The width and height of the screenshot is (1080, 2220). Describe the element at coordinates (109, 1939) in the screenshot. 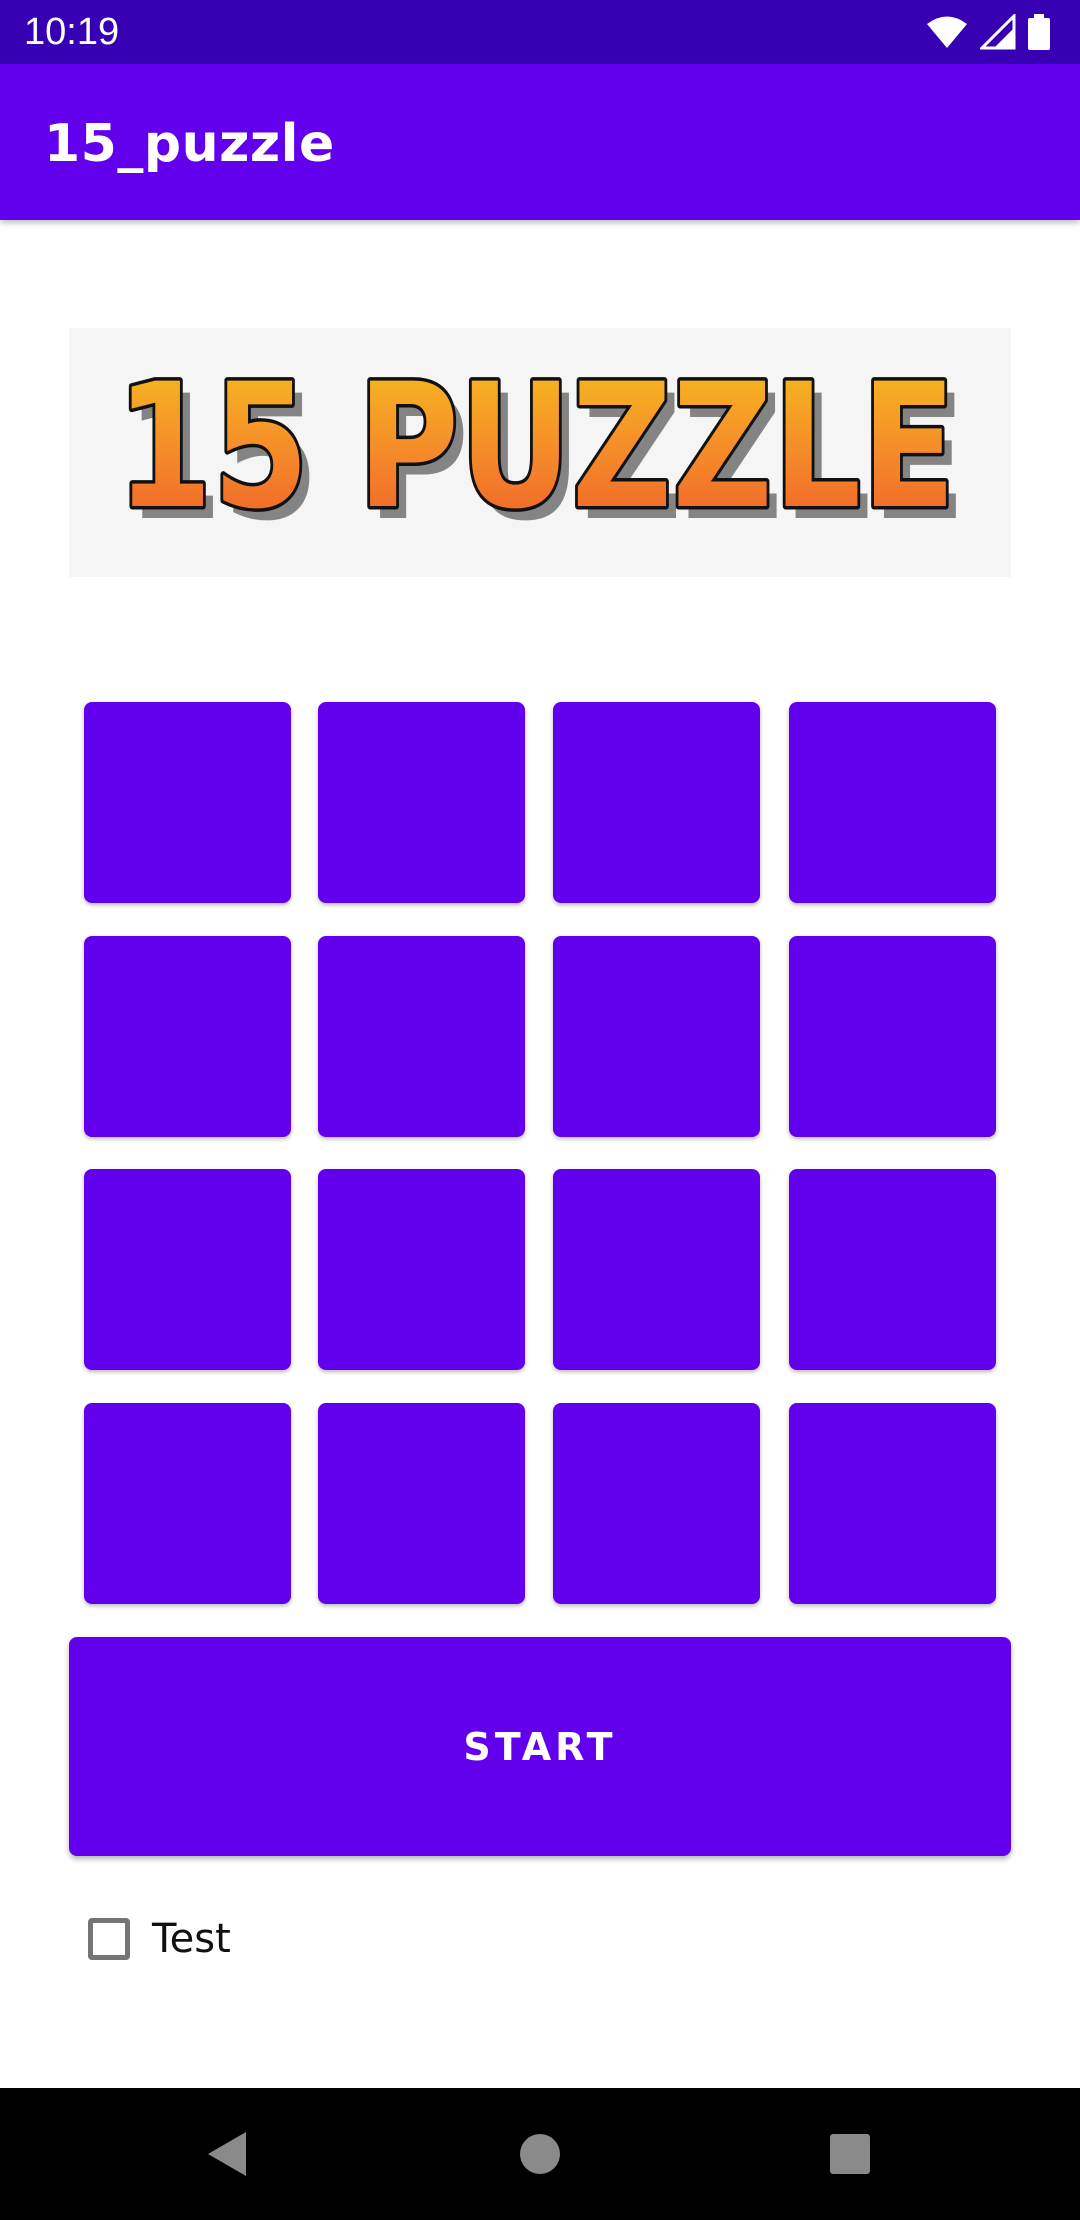

I see `checkbox-box` at that location.